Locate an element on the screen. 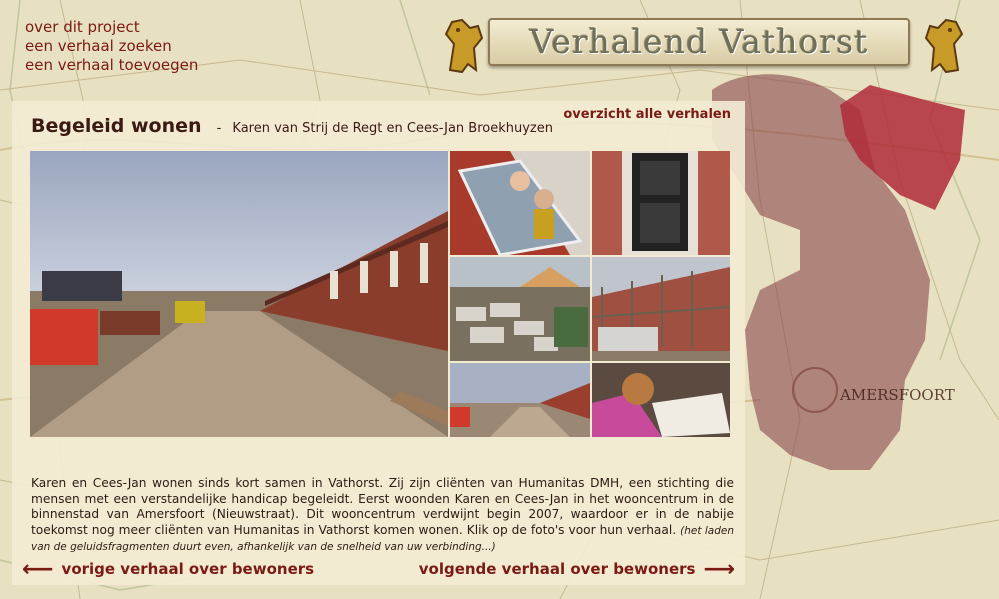  previous-story-link: ⟵ vorige verhaal over bewoners is located at coordinates (168, 569).